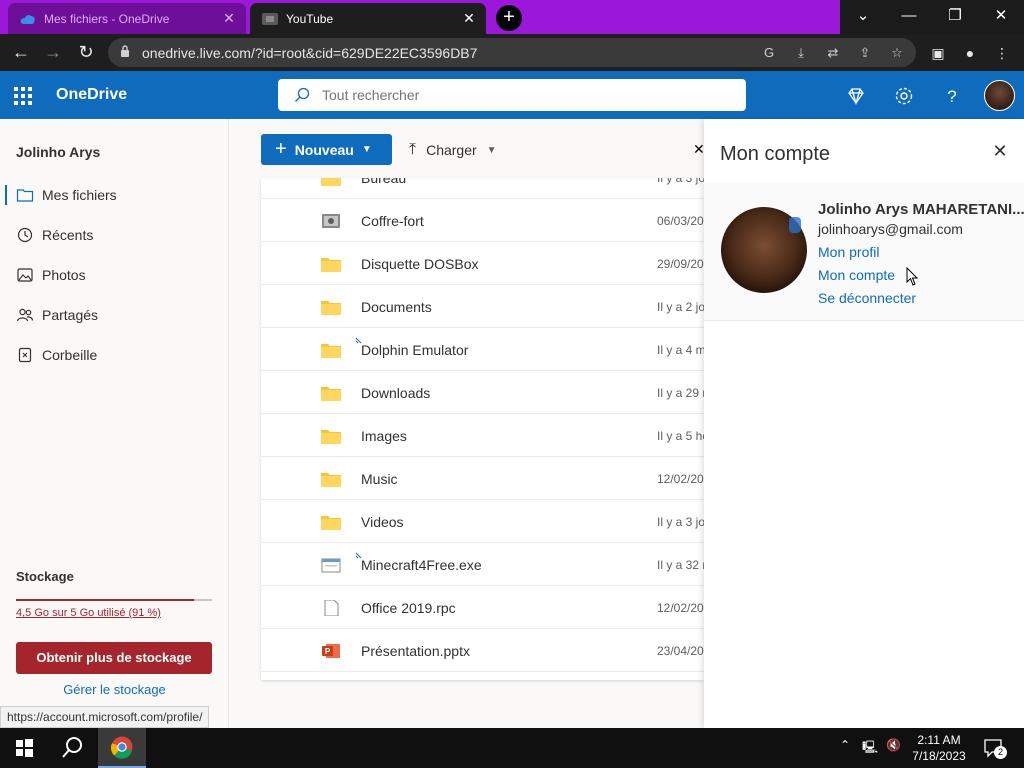 The height and width of the screenshot is (768, 1024). I want to click on nav-item-recycle-bin: Corbeille, so click(114, 355).